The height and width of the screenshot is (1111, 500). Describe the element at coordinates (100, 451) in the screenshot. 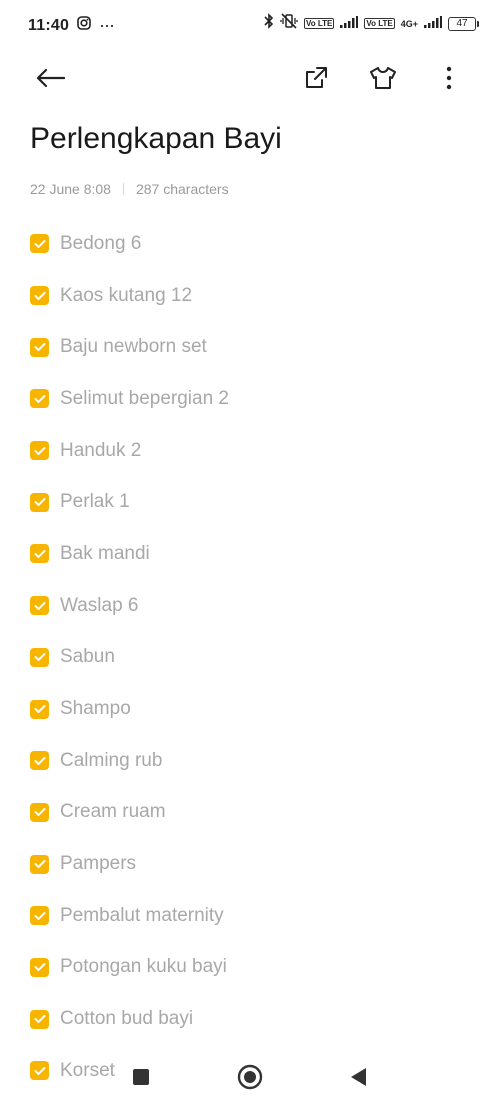

I see `checklist-item-label: Handuk 2` at that location.